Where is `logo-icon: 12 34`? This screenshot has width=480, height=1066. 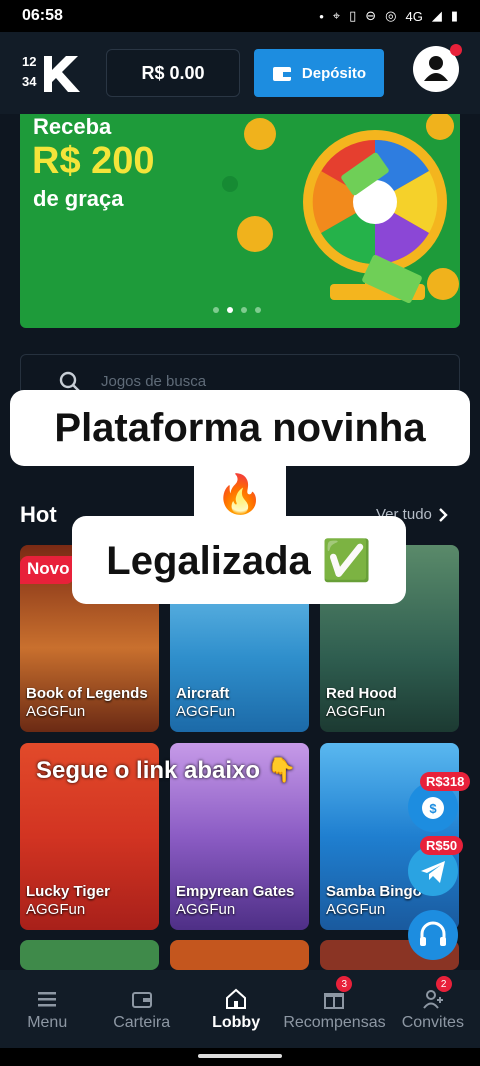 logo-icon: 12 34 is located at coordinates (52, 73).